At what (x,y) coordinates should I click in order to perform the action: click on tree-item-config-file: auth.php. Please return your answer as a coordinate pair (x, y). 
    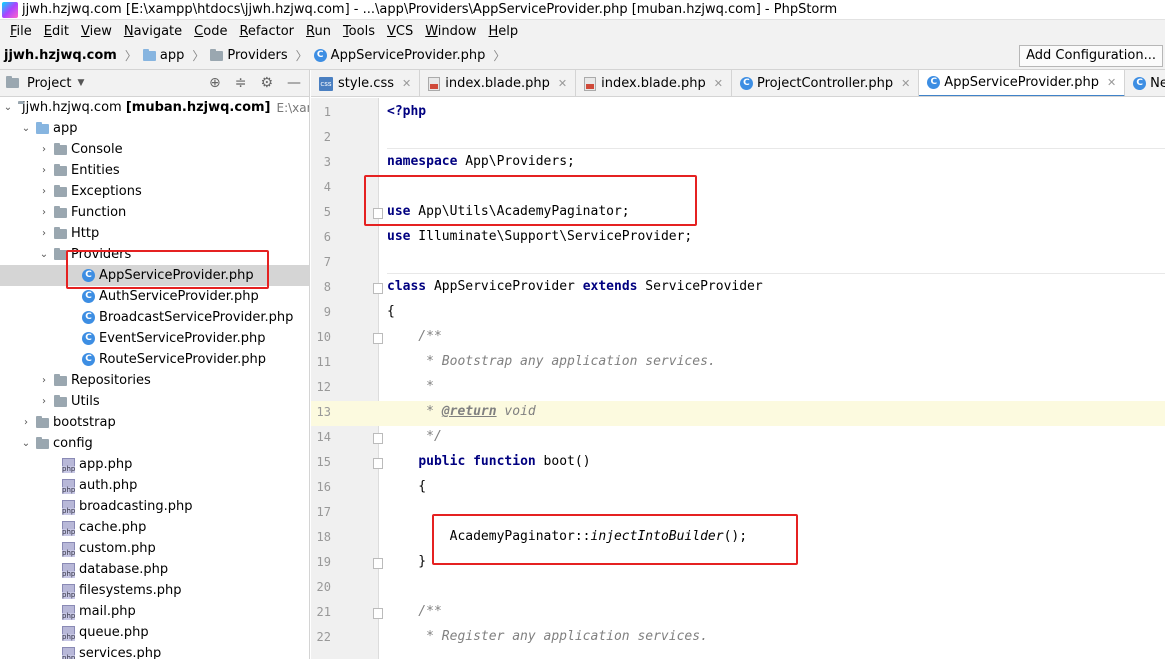
    Looking at the image, I should click on (154, 485).